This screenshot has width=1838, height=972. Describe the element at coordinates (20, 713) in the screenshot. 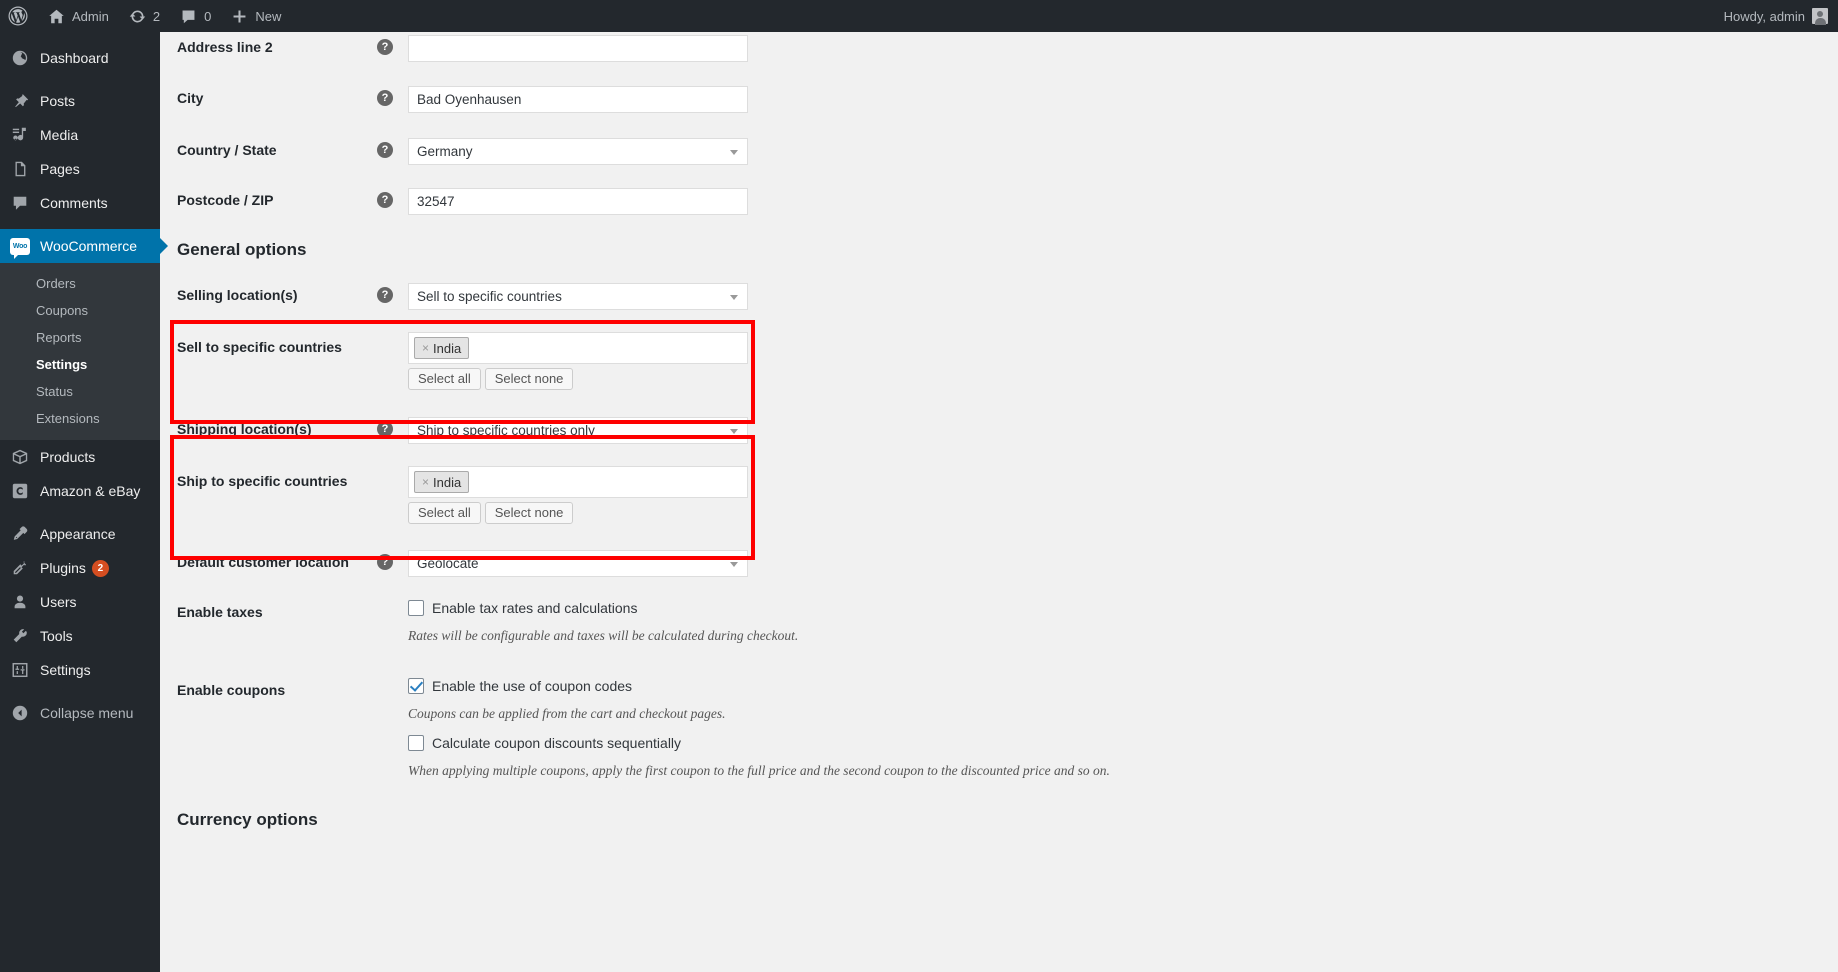

I see `collapse-arrow-icon` at that location.